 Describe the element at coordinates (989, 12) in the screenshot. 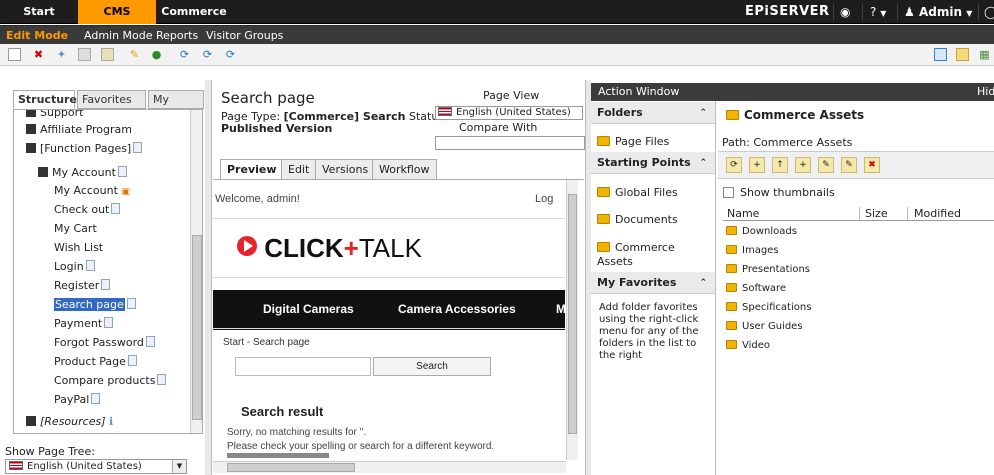

I see `settings-icon: ◯` at that location.